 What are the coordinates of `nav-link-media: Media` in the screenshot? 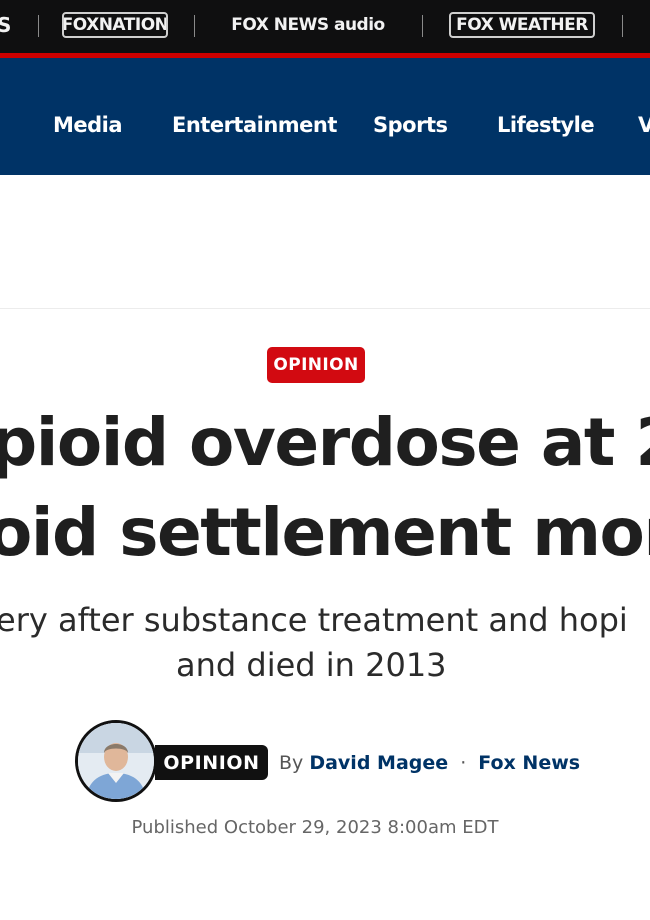 It's located at (88, 125).